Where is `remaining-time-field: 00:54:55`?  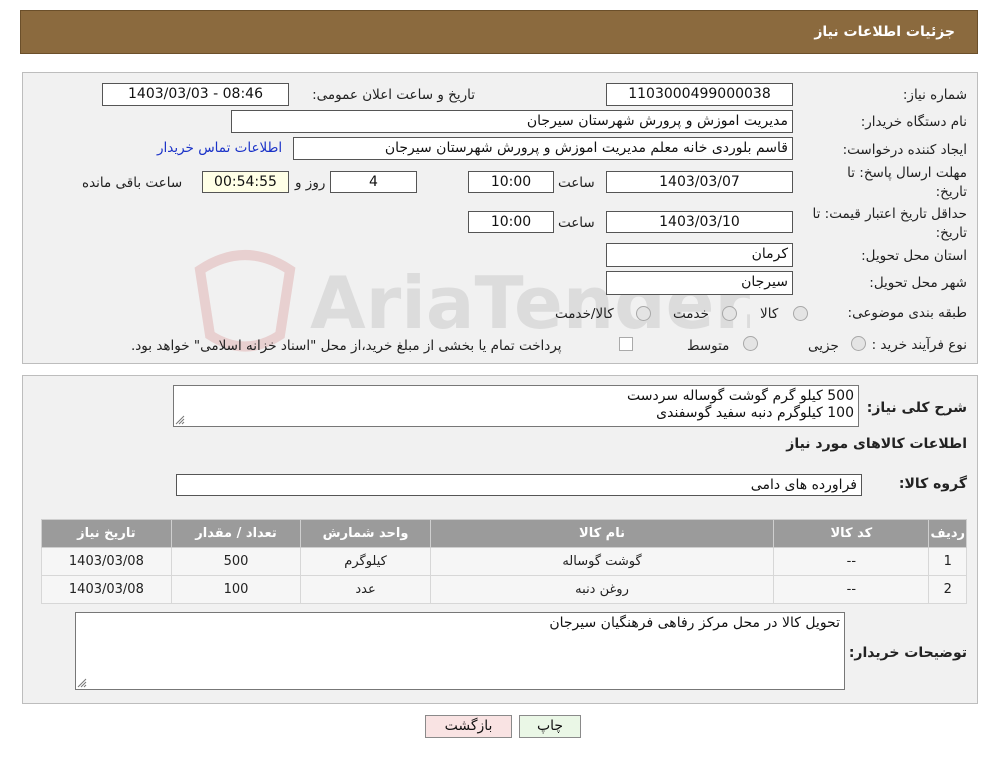
remaining-time-field: 00:54:55 is located at coordinates (245, 182).